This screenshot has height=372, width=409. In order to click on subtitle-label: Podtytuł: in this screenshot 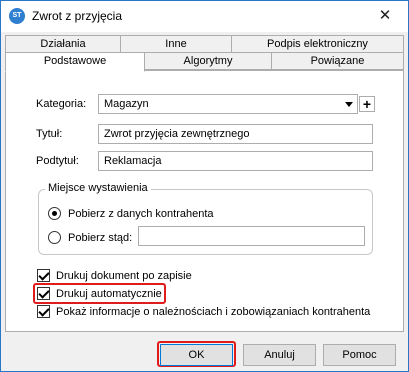, I will do `click(57, 161)`.